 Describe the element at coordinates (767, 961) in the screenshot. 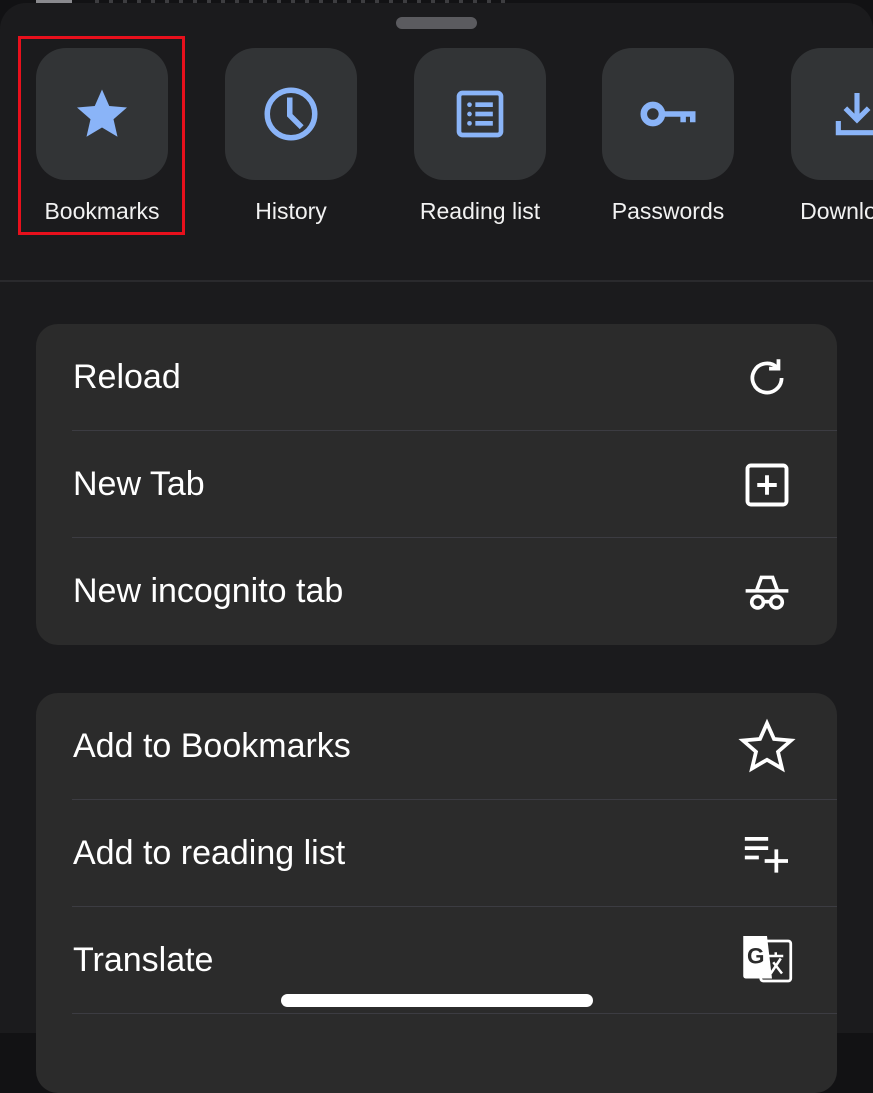

I see `translate-icon: G` at that location.